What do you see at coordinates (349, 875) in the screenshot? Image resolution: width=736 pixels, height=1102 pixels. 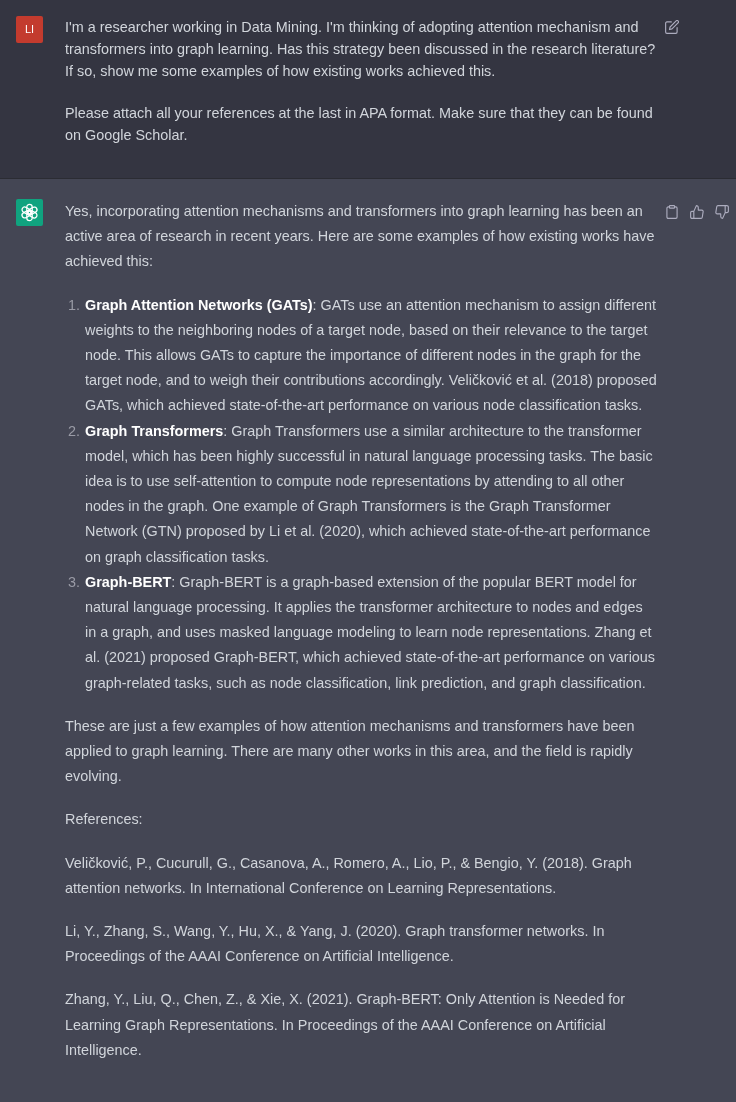 I see `reference-text: Veličković, P., Cucurull, G., Casanova, A., Romero, A., Lio, P., & Bengio, Y. (2018). Graph attention networks. In International Conference on Learning Representations.` at bounding box center [349, 875].